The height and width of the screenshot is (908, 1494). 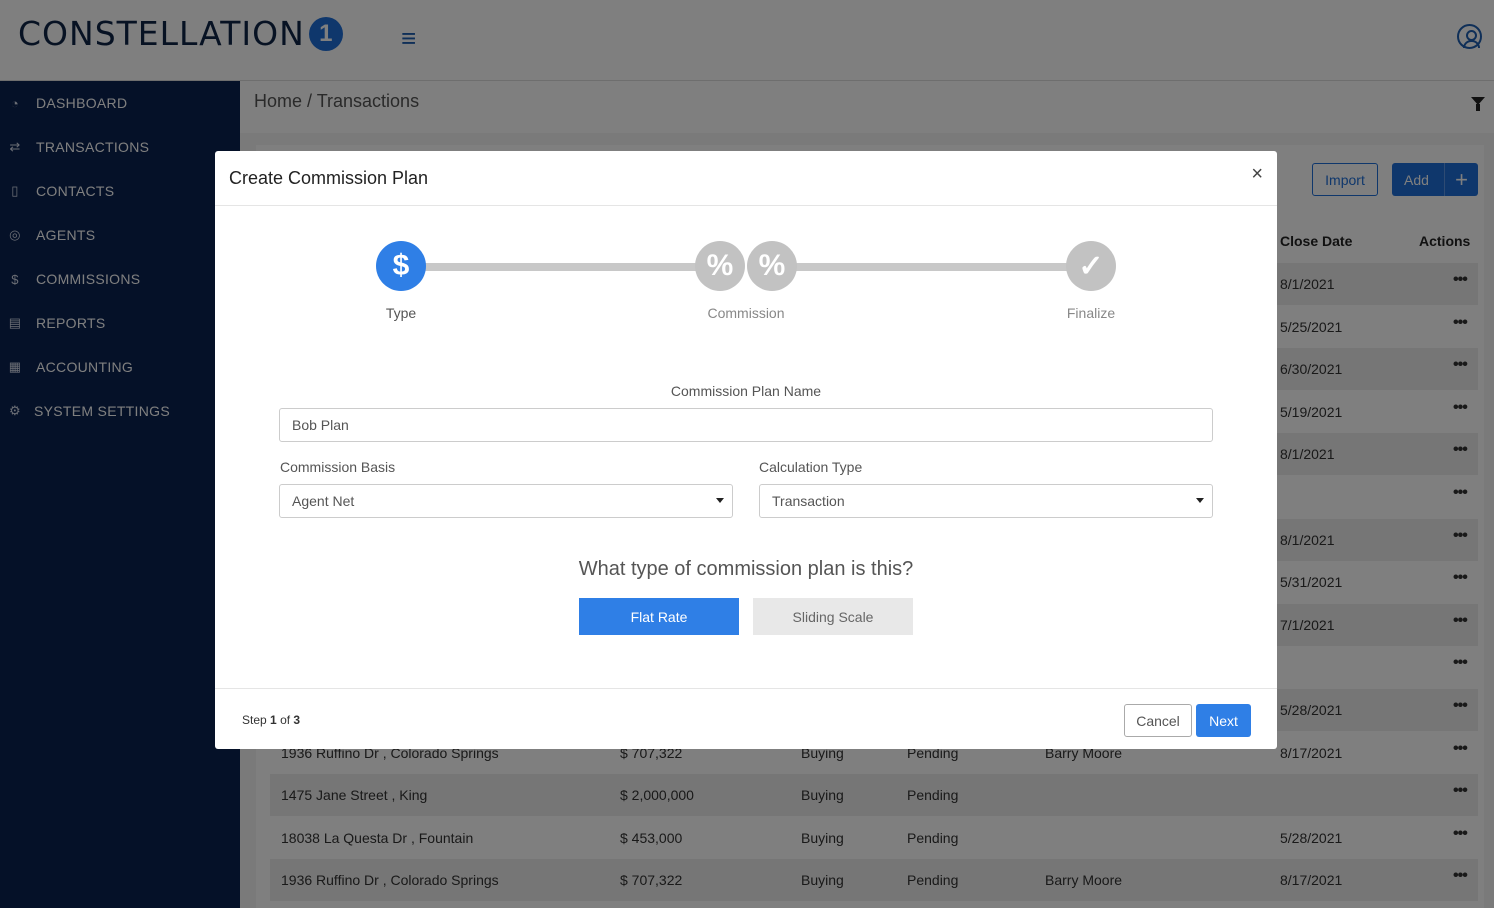 I want to click on commission-basis-label: Commission Basis, so click(x=338, y=467).